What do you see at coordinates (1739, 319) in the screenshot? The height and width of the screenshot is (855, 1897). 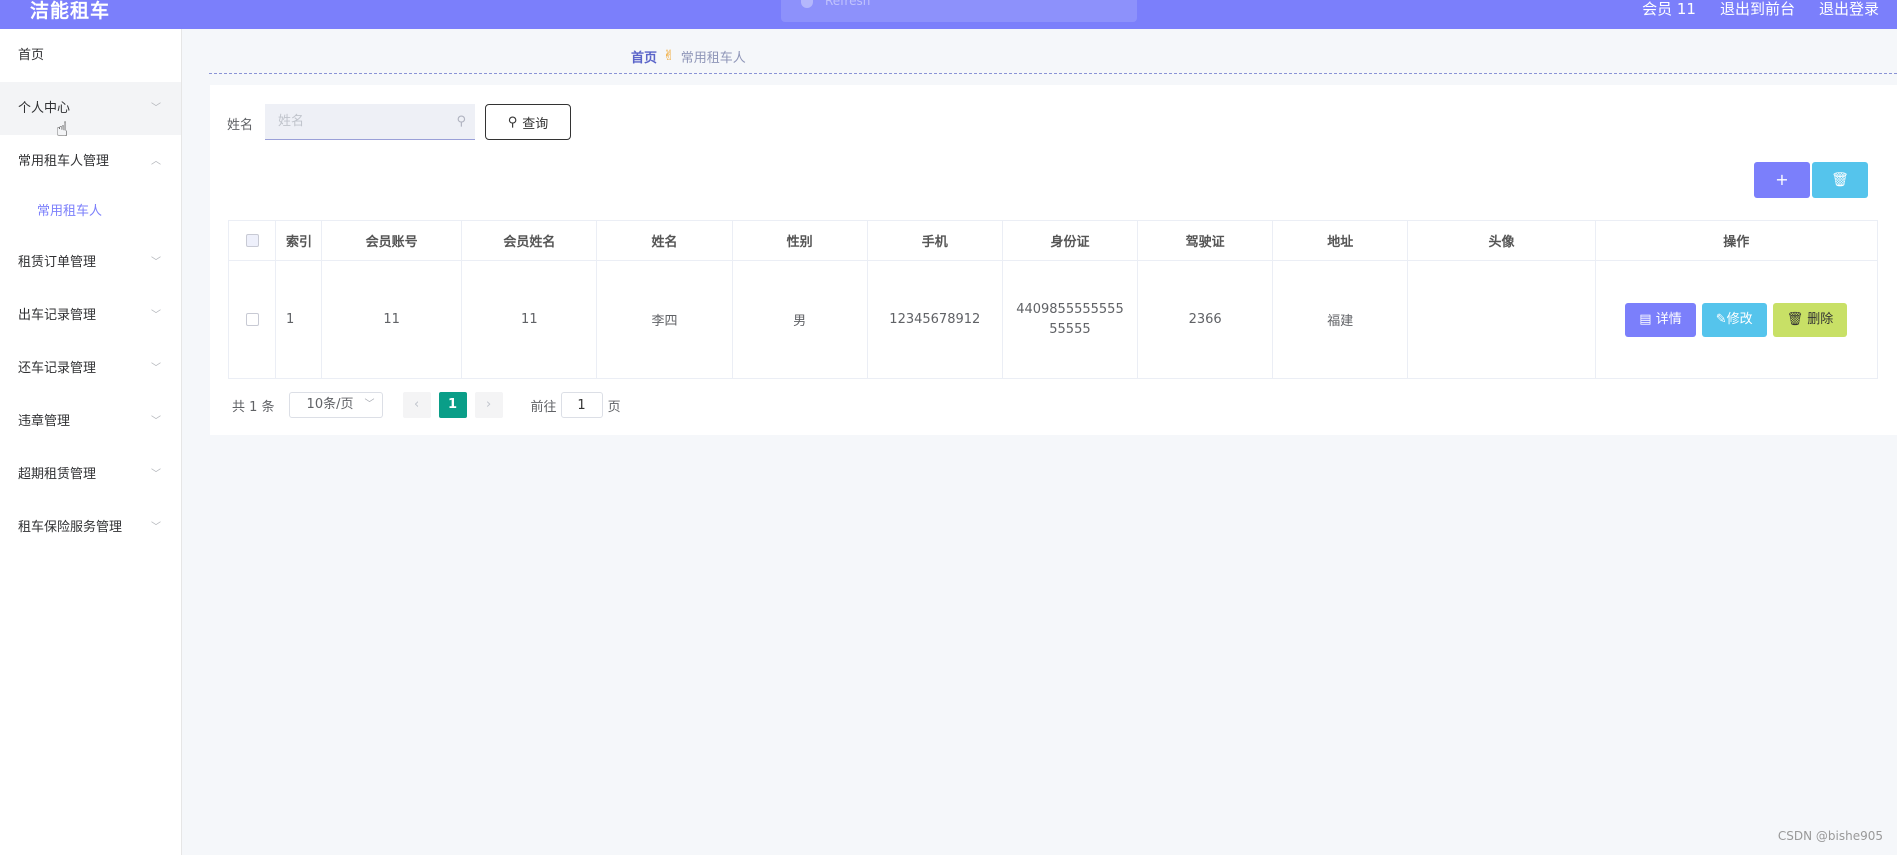 I see `edit-button-label: 修改` at bounding box center [1739, 319].